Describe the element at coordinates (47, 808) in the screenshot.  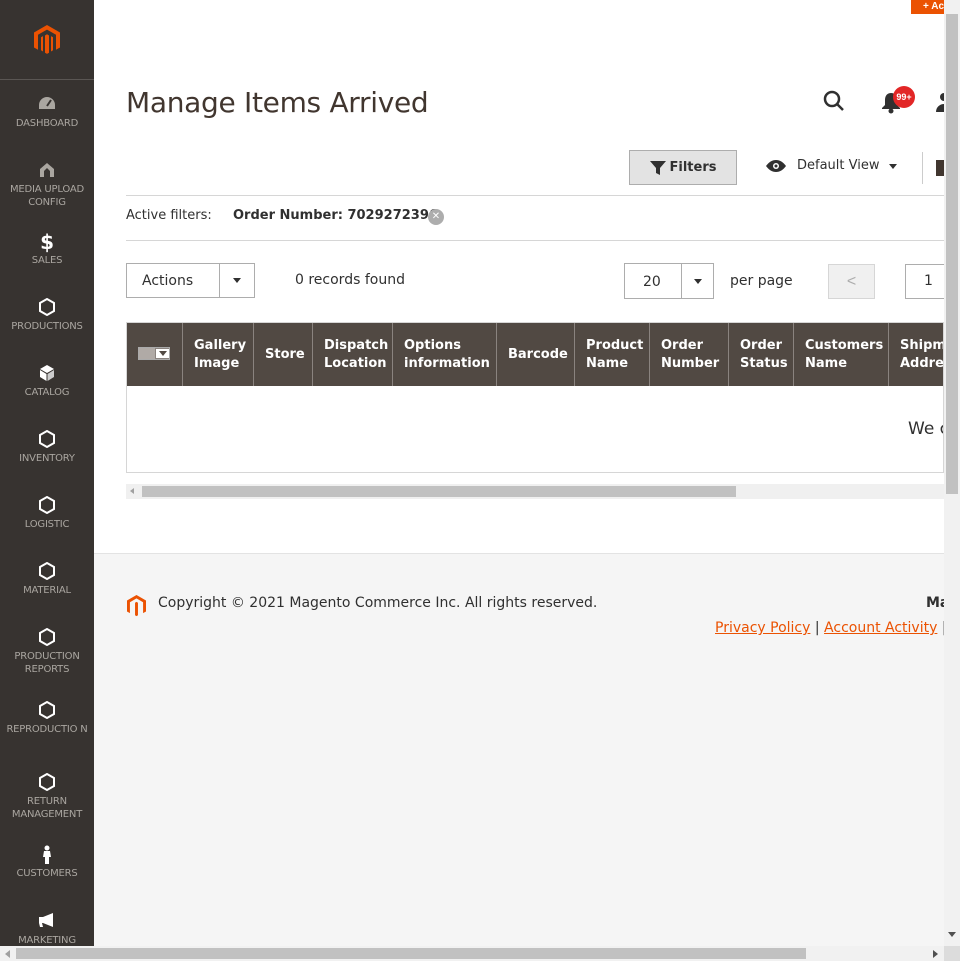
I see `sidebar-item-label: RETURN MANAGEMENT` at that location.